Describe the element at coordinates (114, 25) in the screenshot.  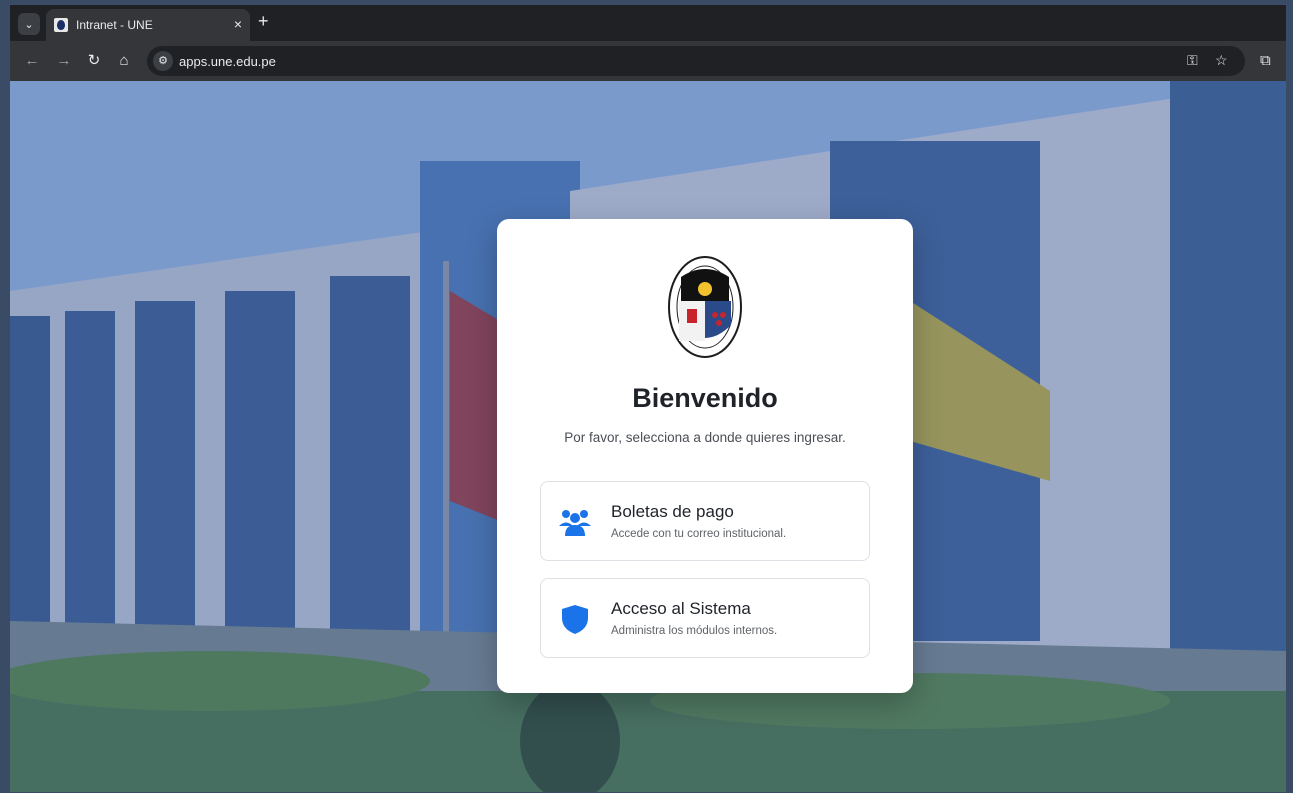
I see `tab-title: Intranet - UNE` at that location.